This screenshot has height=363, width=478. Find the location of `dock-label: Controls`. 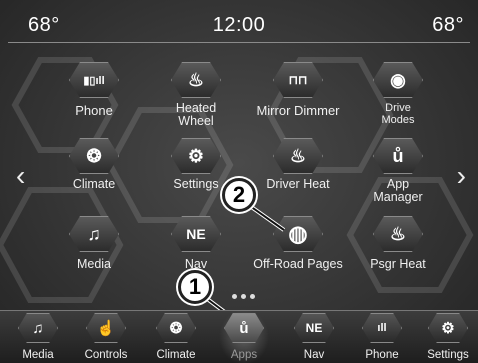

dock-label: Controls is located at coordinates (106, 355).